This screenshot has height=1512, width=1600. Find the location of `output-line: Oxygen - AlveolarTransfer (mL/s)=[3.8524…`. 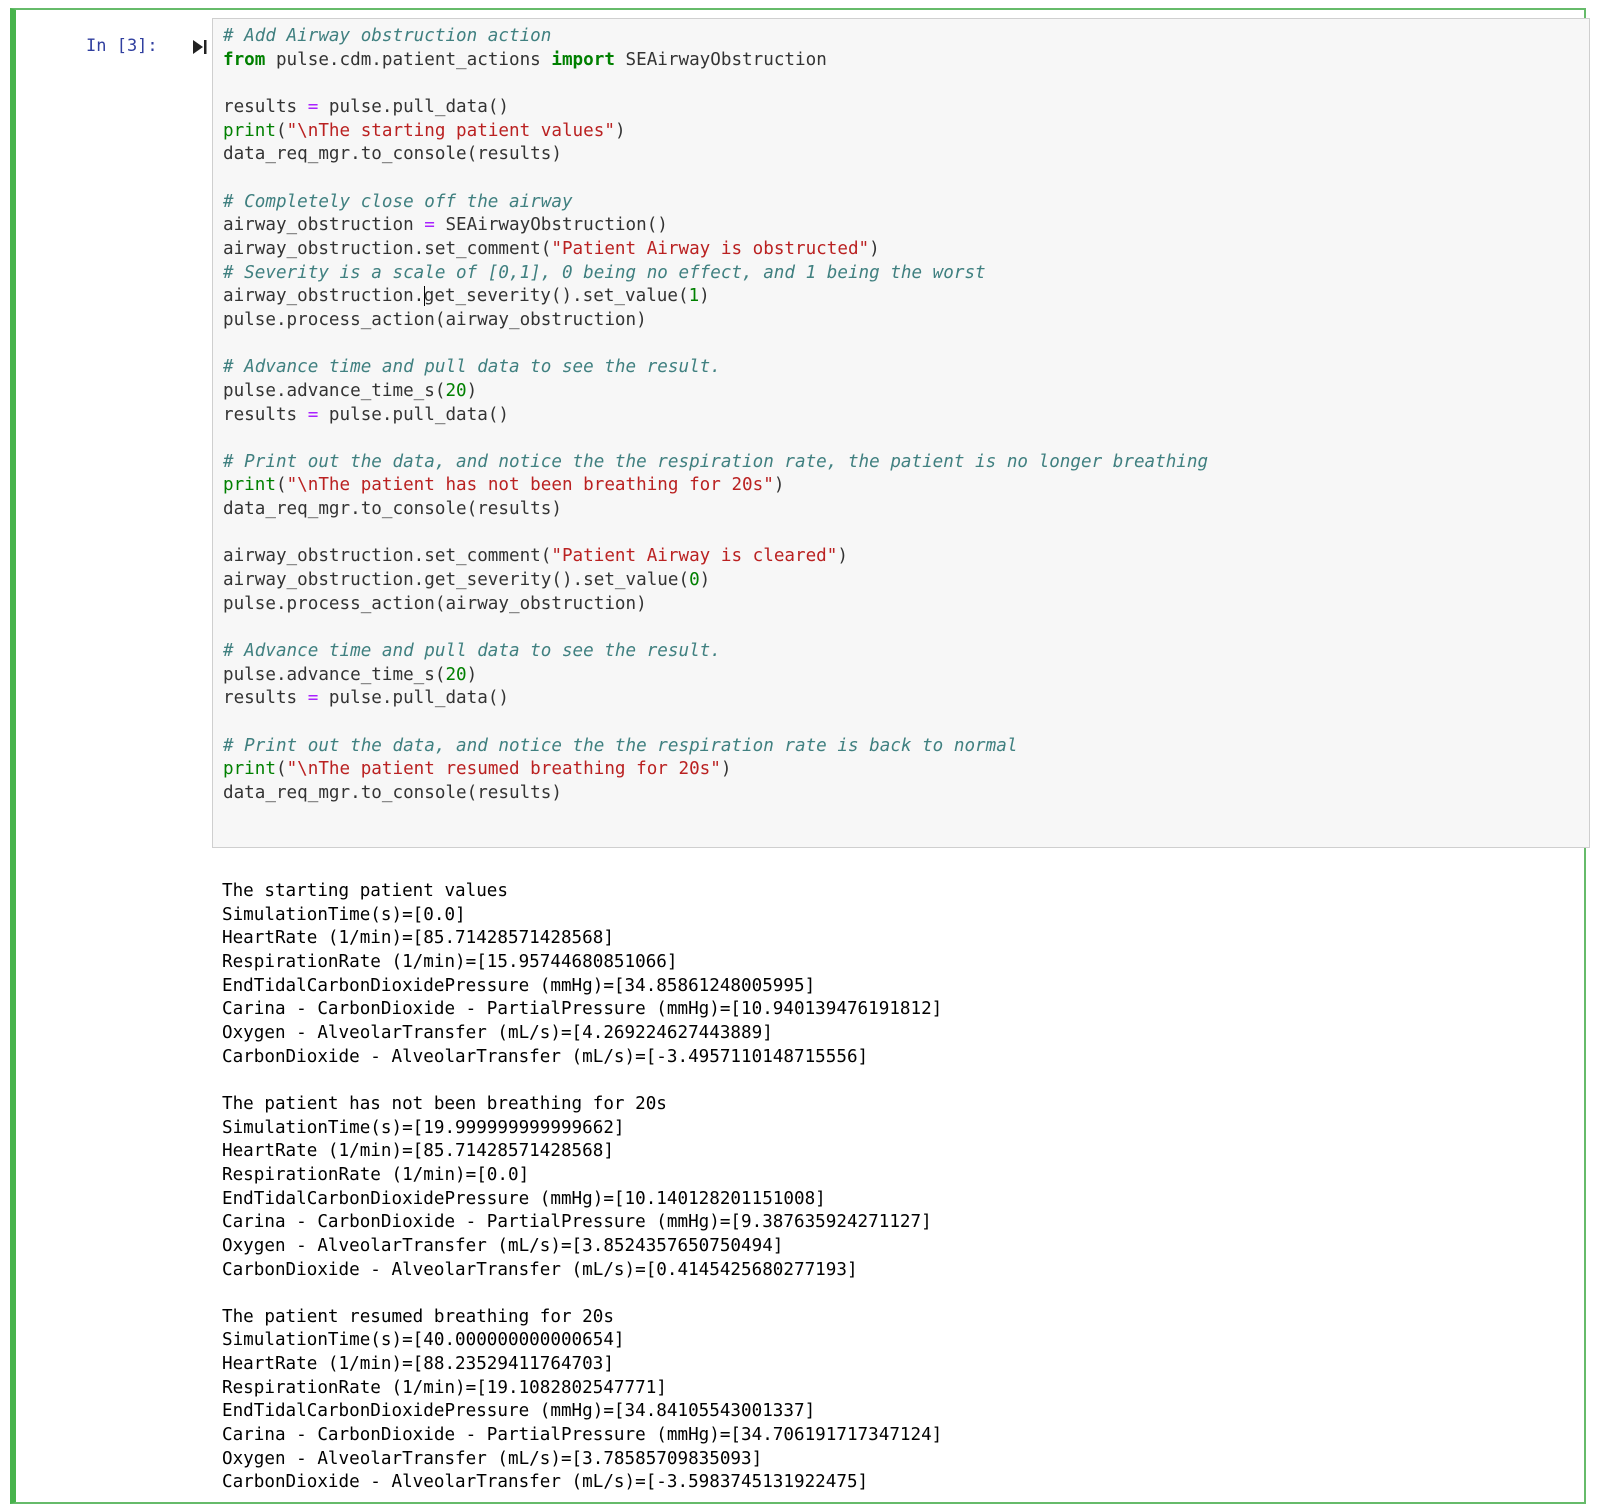

output-line: Oxygen - AlveolarTransfer (mL/s)=[3.8524… is located at coordinates (503, 1245).